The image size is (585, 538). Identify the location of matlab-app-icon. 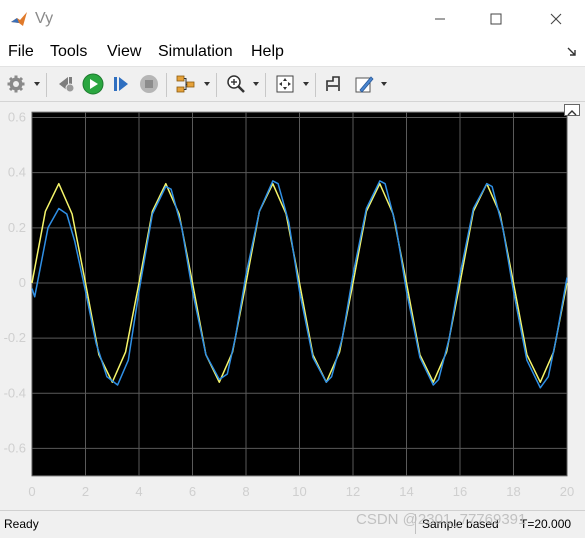
(19, 19).